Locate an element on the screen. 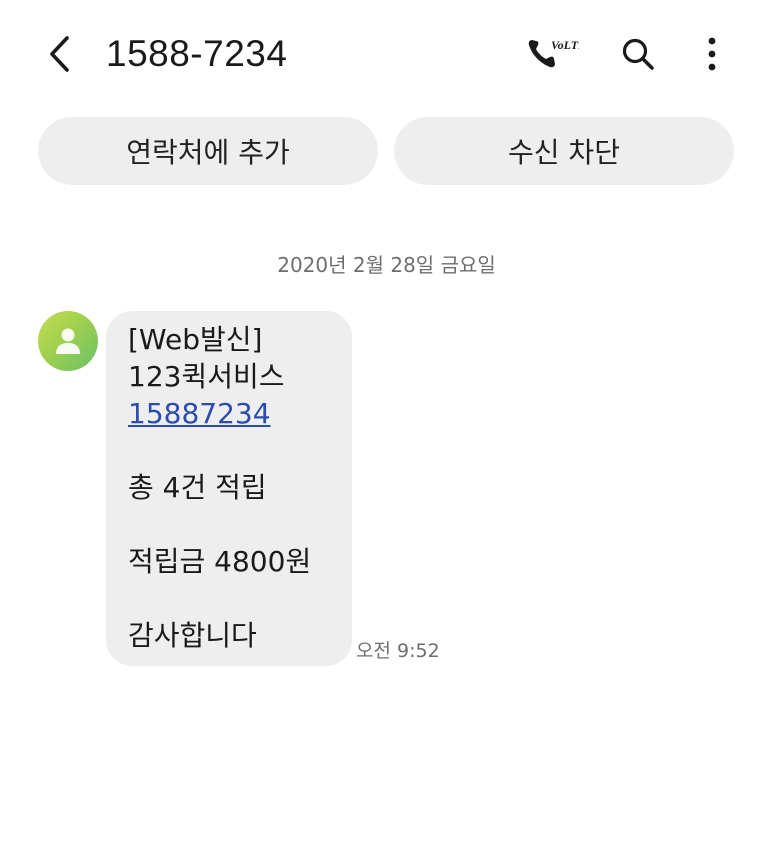  more-vertical-icon is located at coordinates (712, 54).